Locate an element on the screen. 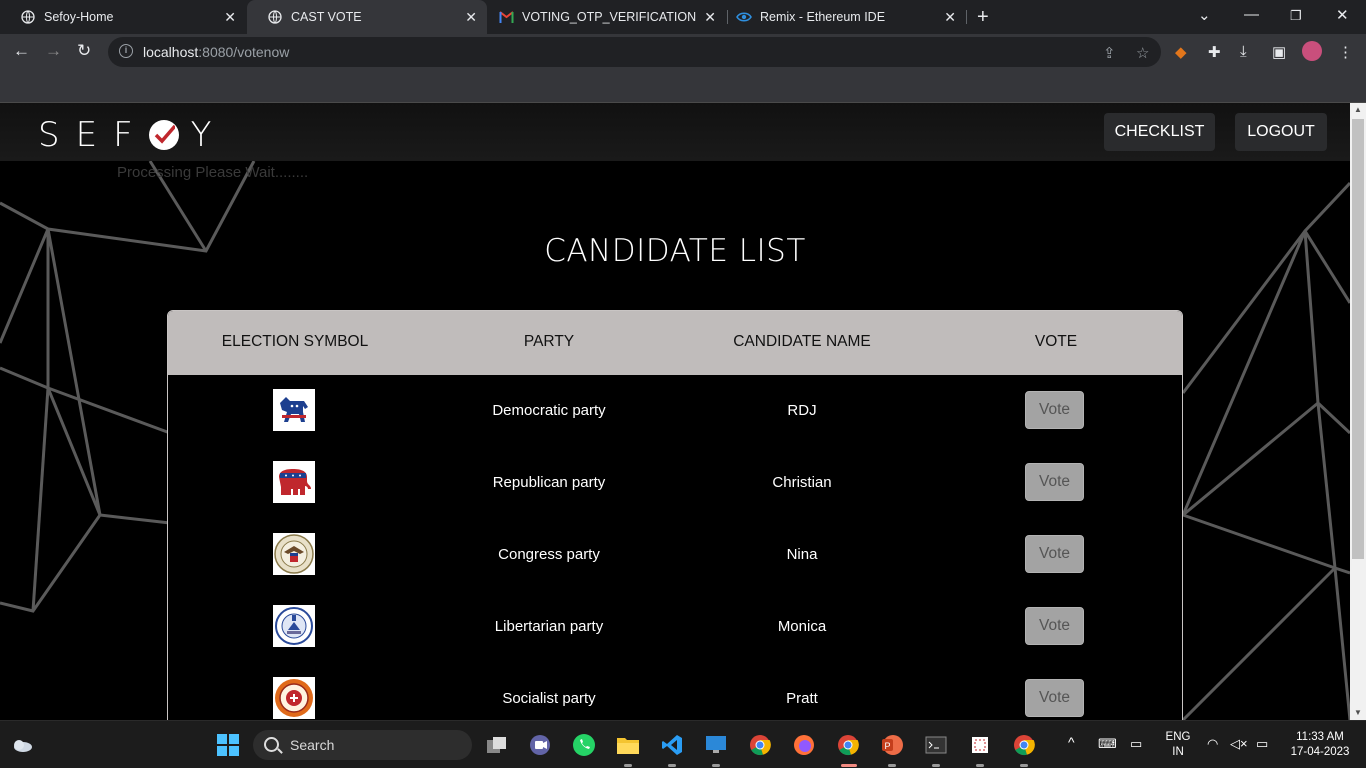 Image resolution: width=1366 pixels, height=768 pixels. weather-icon is located at coordinates (22, 745).